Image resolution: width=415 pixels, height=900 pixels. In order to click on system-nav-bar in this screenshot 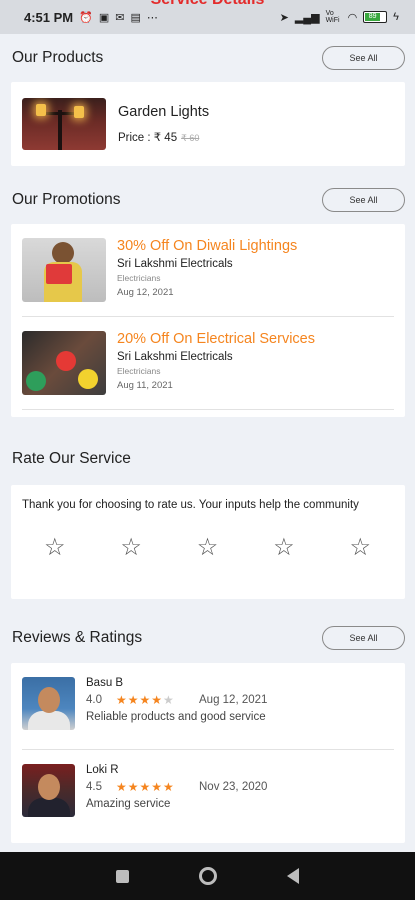, I will do `click(207, 876)`.